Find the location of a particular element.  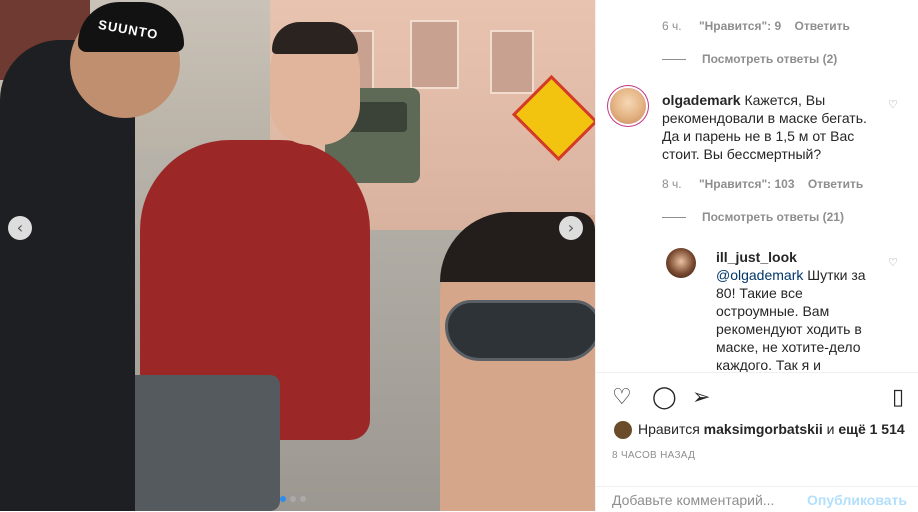

sunglasses is located at coordinates (520, 330).